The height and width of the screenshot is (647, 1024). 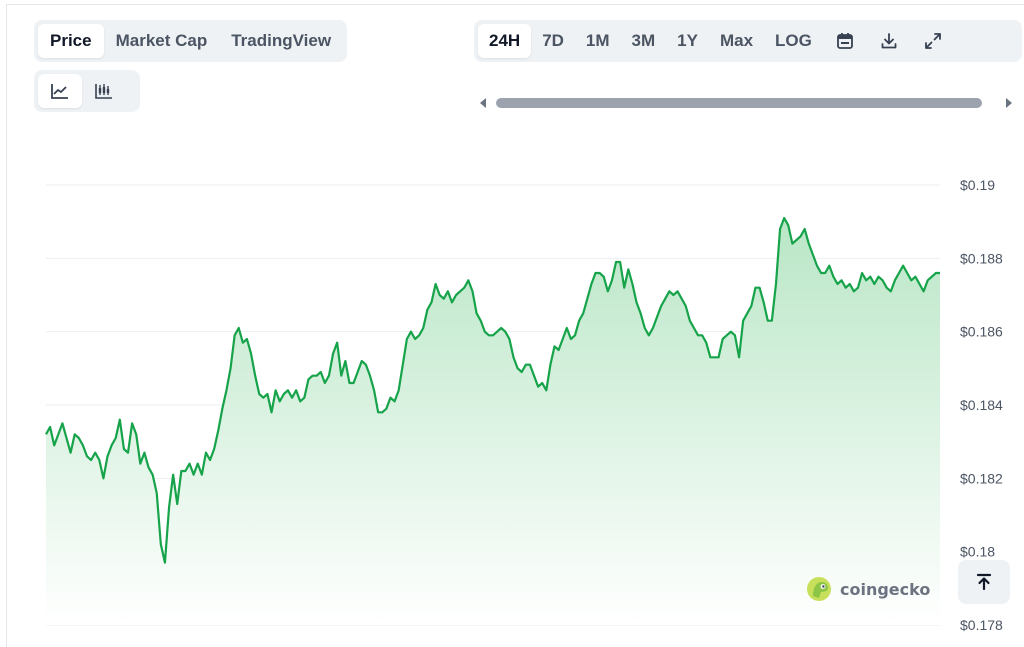 I want to click on coingecko-watermark: coingecko, so click(x=868, y=589).